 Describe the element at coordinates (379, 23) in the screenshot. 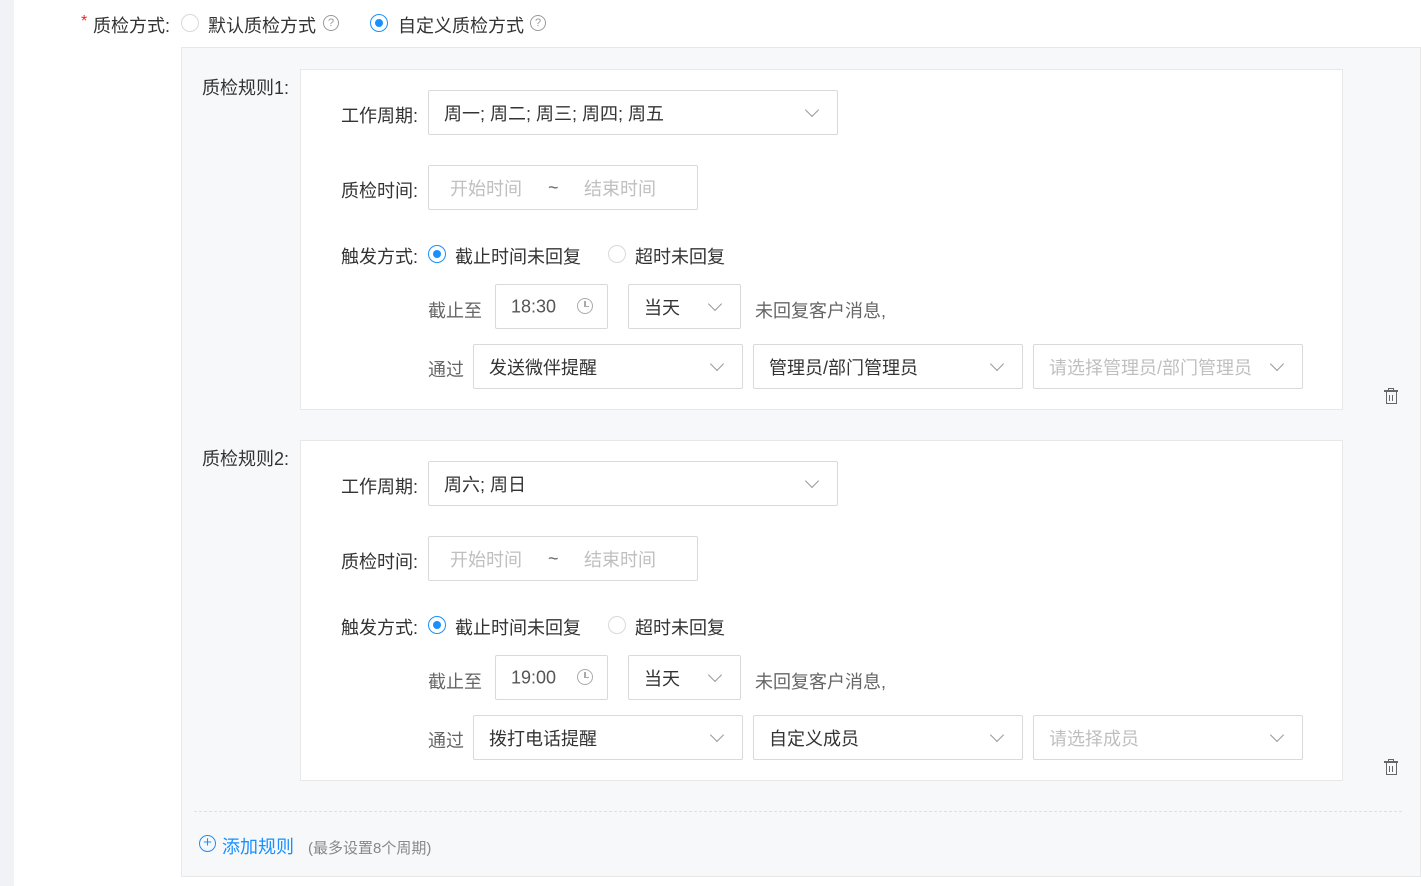

I see `radio-custom-mode` at that location.